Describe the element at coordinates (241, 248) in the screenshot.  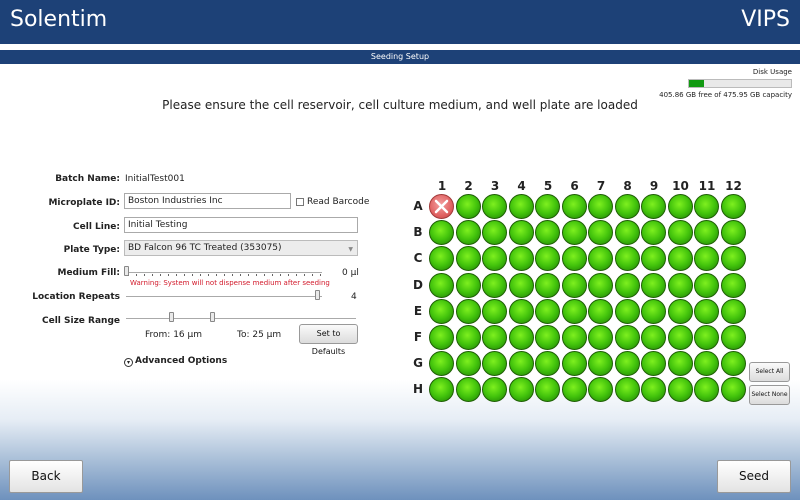
I see `plate-type-select: BD Falcon 96 TC Treated (353075) ▼` at that location.